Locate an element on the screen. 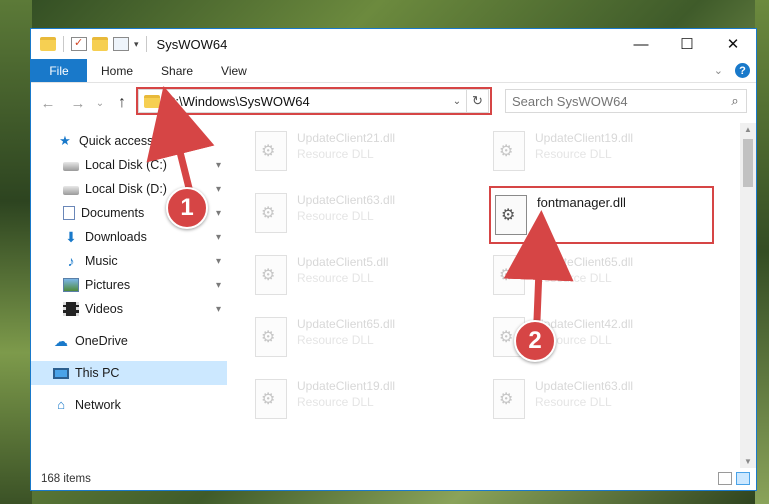 The height and width of the screenshot is (504, 769). tab-file: File is located at coordinates (59, 70).